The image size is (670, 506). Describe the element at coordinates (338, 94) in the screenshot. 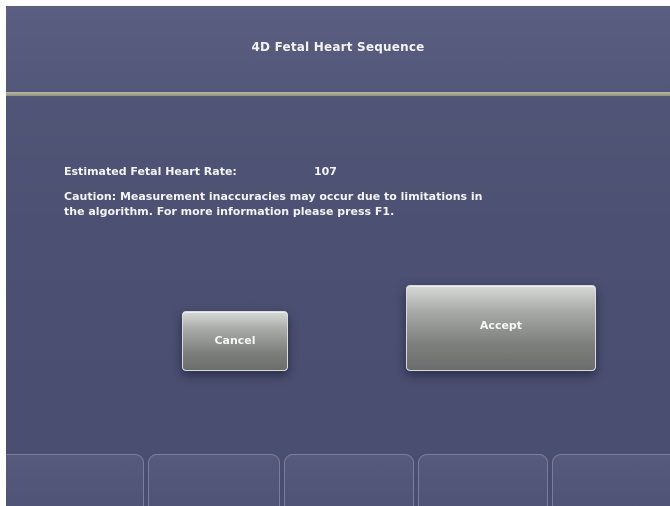

I see `title-divider` at that location.